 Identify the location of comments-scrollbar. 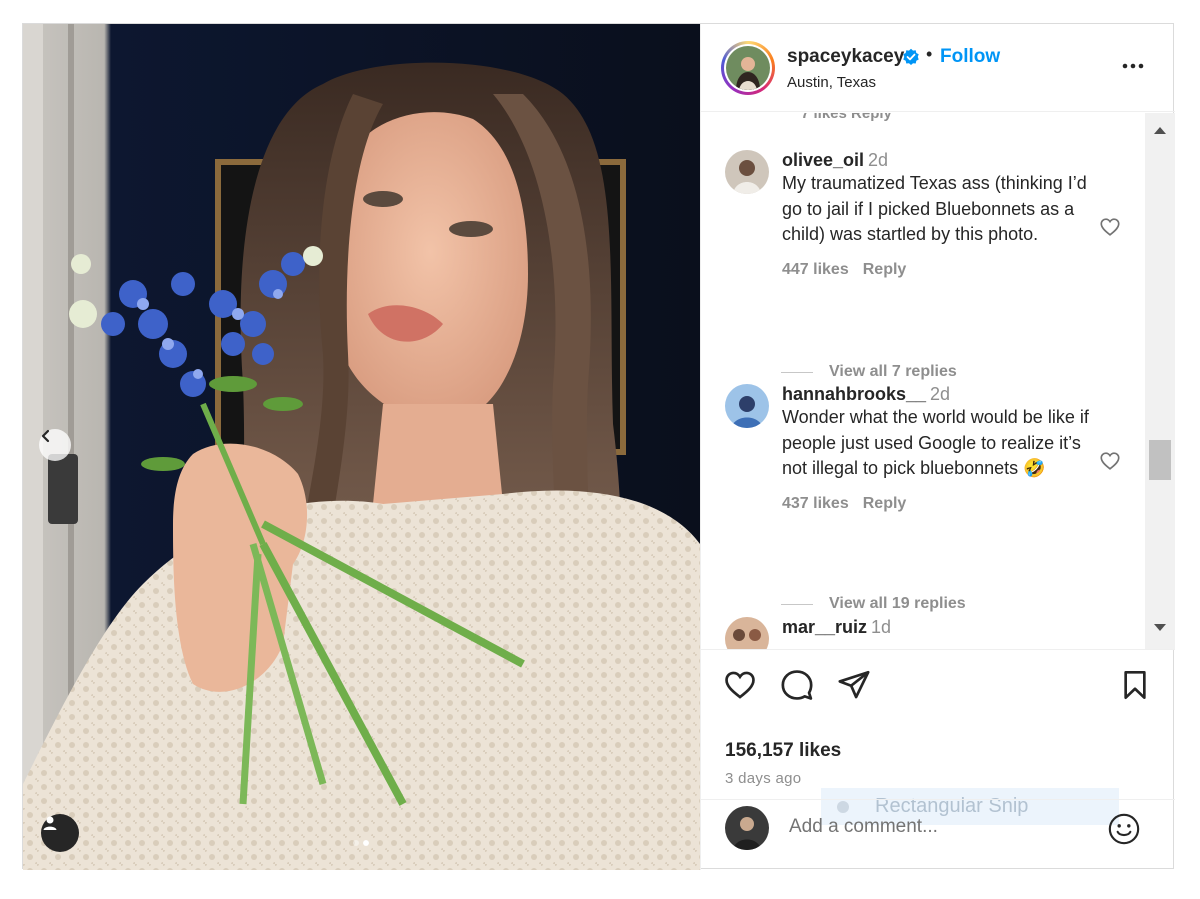
(1160, 381).